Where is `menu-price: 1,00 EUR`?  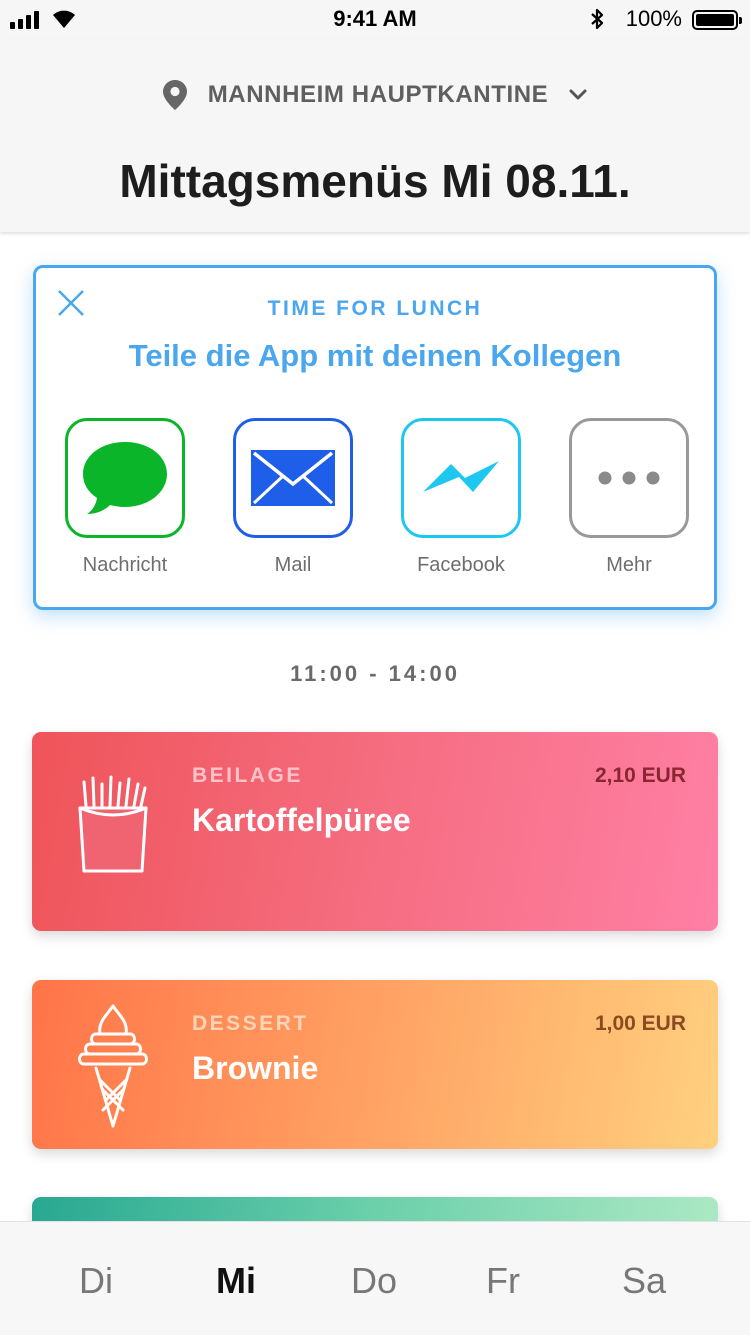 menu-price: 1,00 EUR is located at coordinates (640, 1023).